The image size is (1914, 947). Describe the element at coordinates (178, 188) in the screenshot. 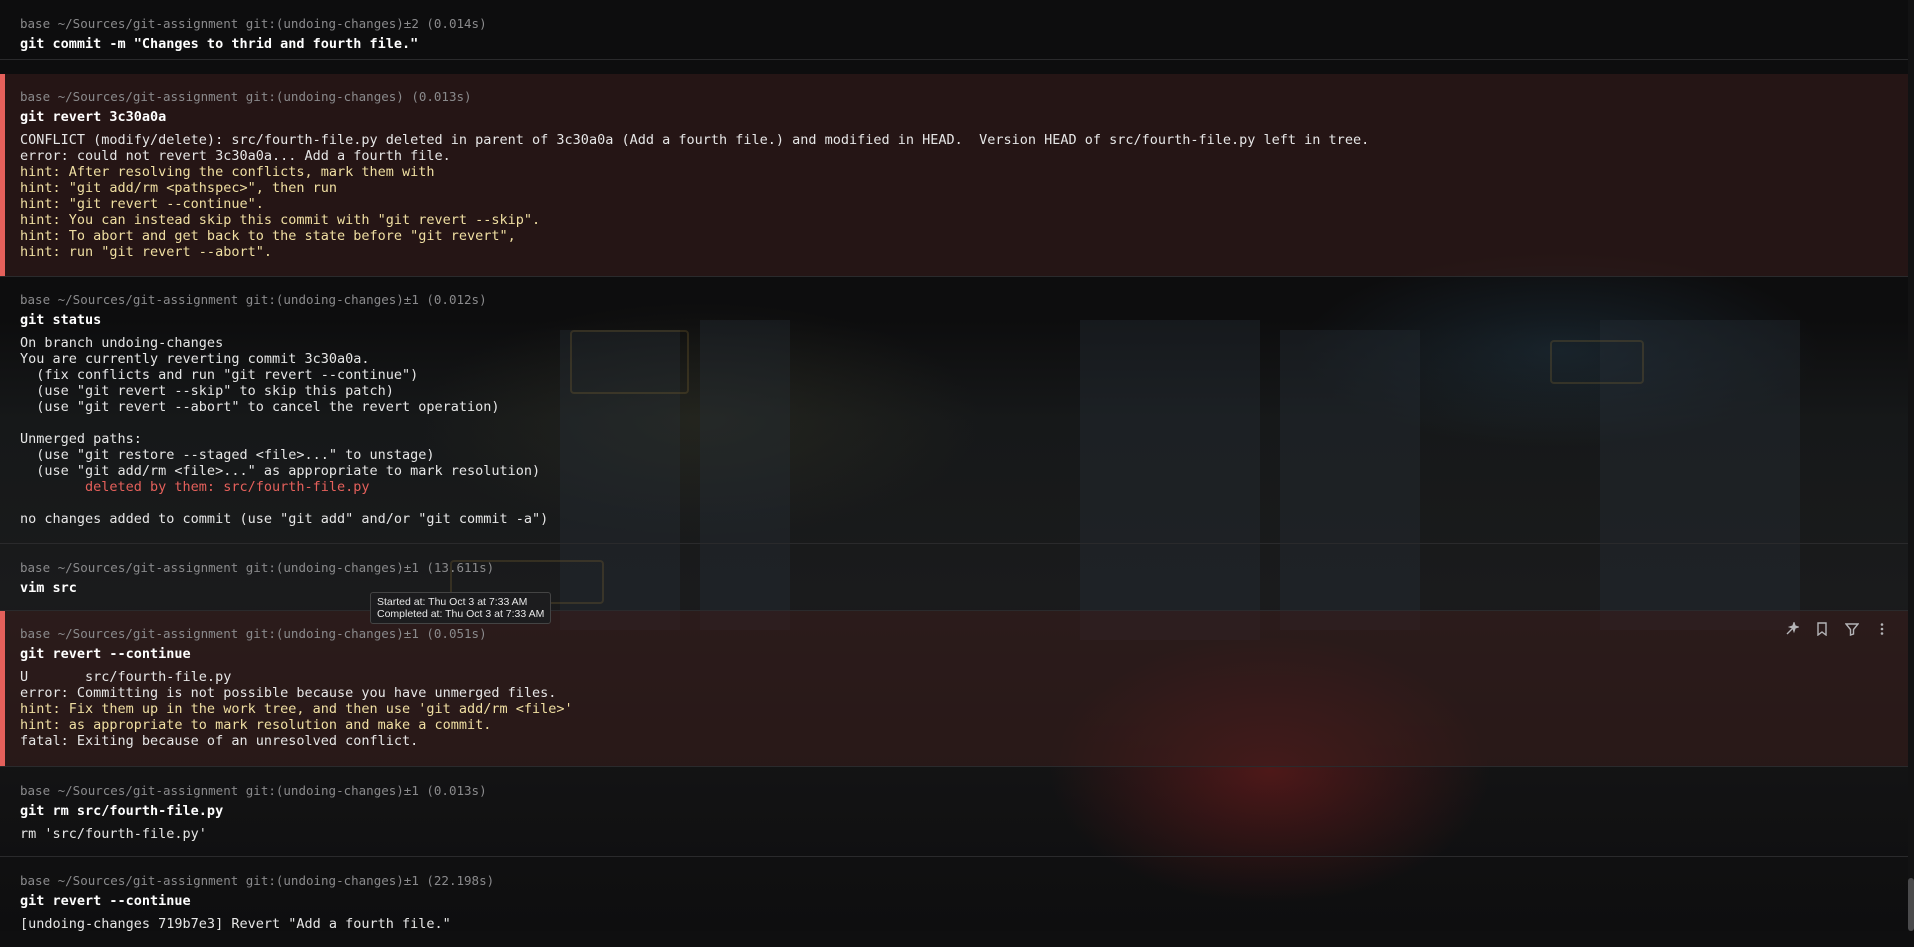

I see `hint-line: hint: "git add/rm <pathspec>", then run` at that location.